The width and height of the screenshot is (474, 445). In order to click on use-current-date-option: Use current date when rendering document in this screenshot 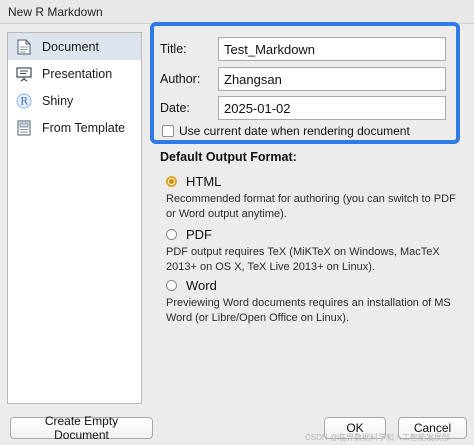, I will do `click(286, 131)`.